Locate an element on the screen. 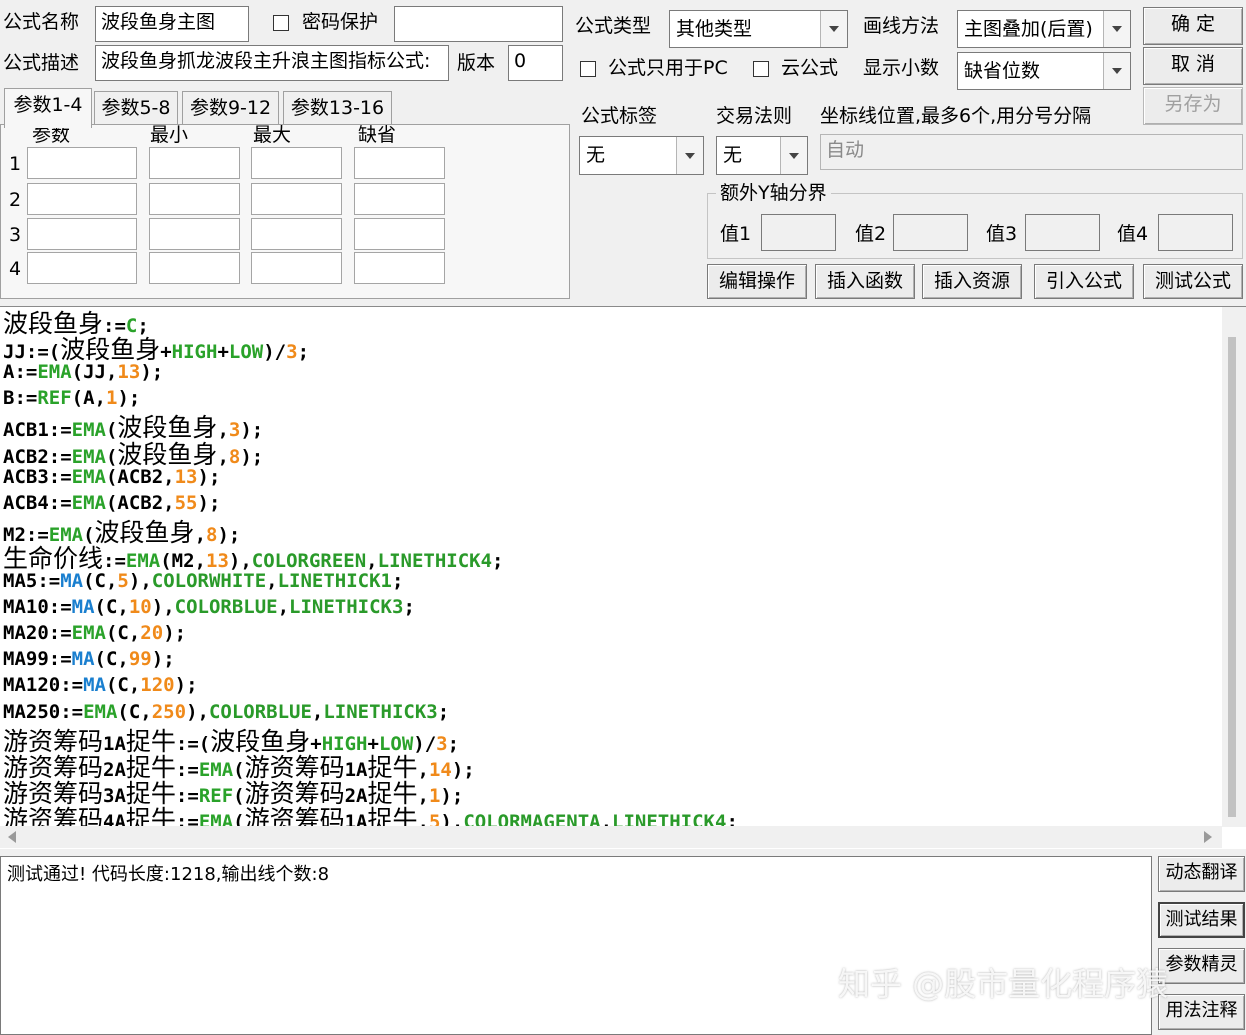 The width and height of the screenshot is (1246, 1035). code-token: ( is located at coordinates (111, 430).